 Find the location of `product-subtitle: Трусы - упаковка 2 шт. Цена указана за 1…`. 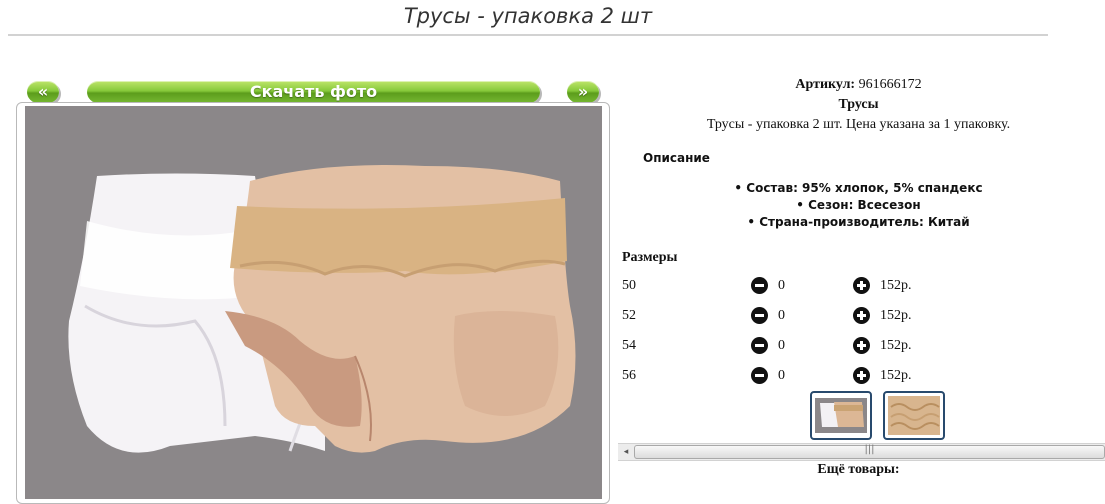

product-subtitle: Трусы - упаковка 2 шт. Цена указана за 1… is located at coordinates (858, 124).